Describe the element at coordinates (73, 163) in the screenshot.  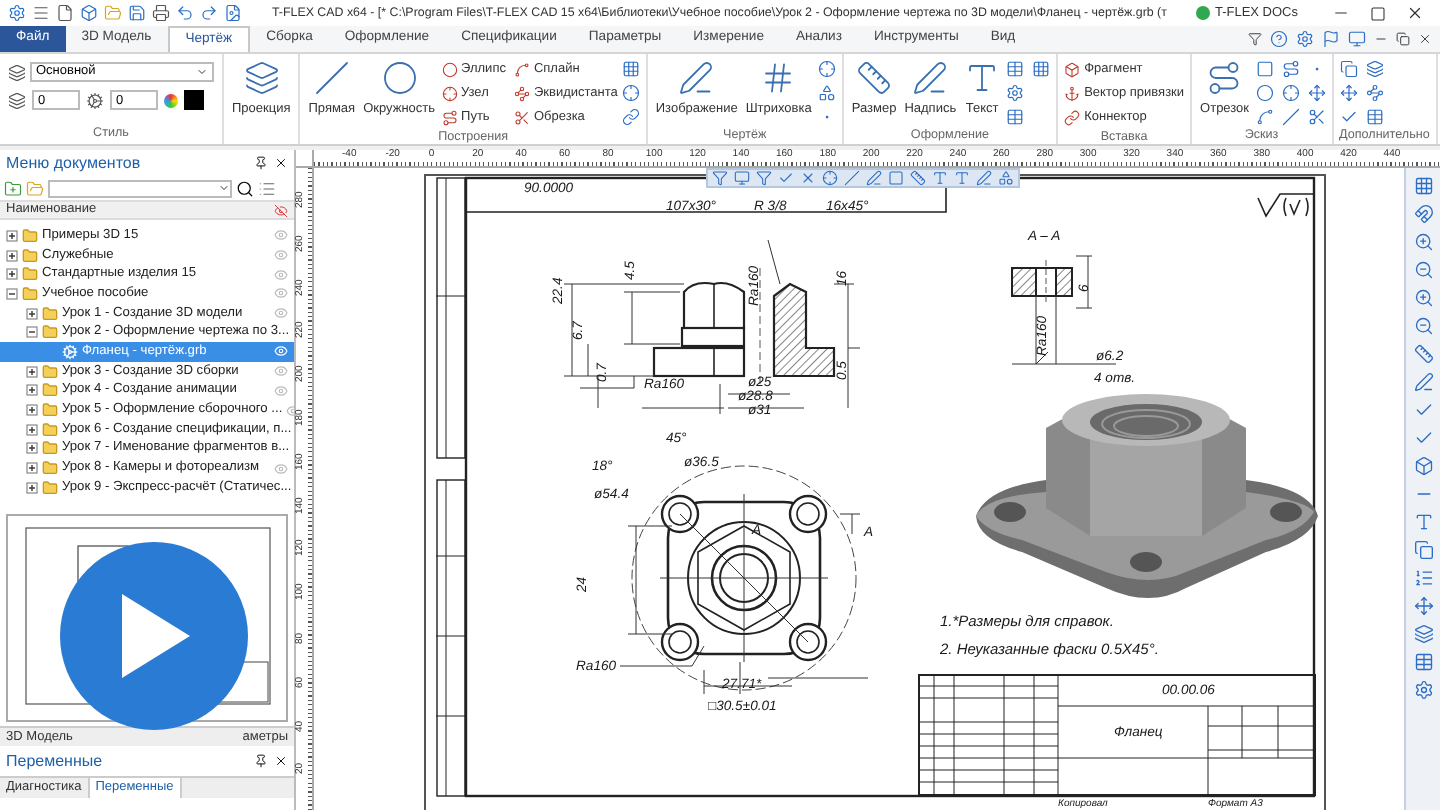
I see `panel-title: Меню документов` at that location.